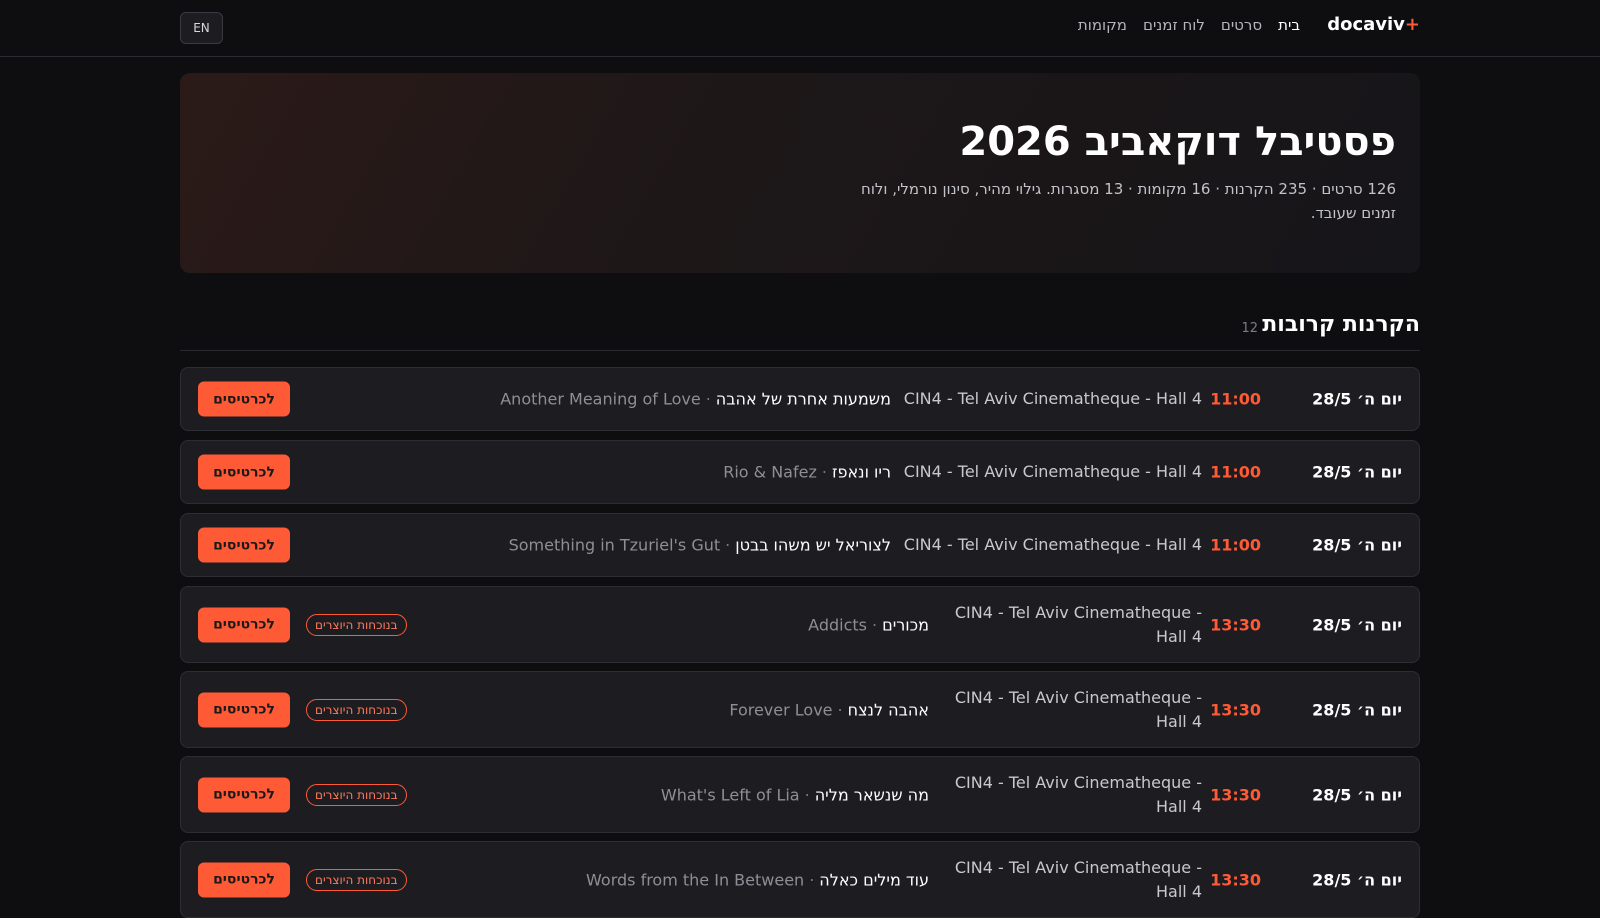 The height and width of the screenshot is (918, 1600). I want to click on film-title: מה שנשאר מליה·What's Left of Lia, so click(795, 794).